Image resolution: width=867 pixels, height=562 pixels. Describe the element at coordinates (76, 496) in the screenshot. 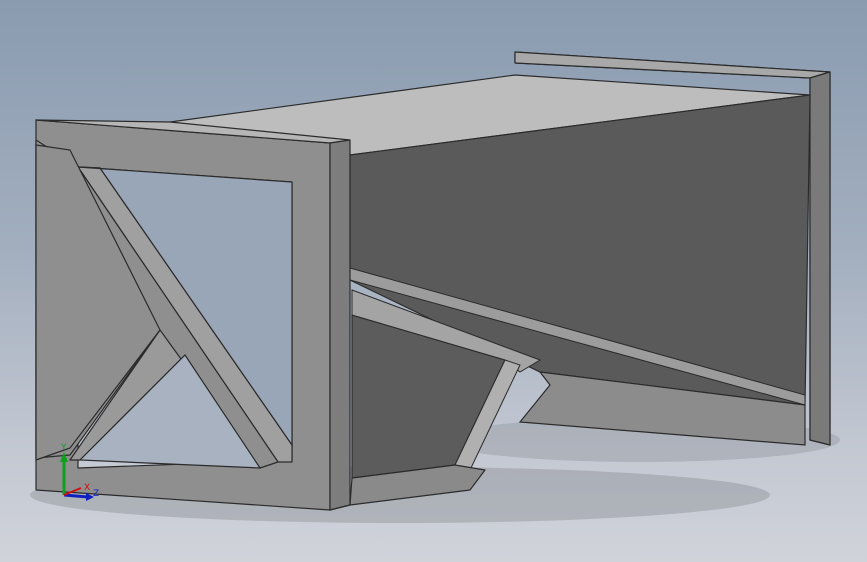

I see `z-axis-icon` at that location.